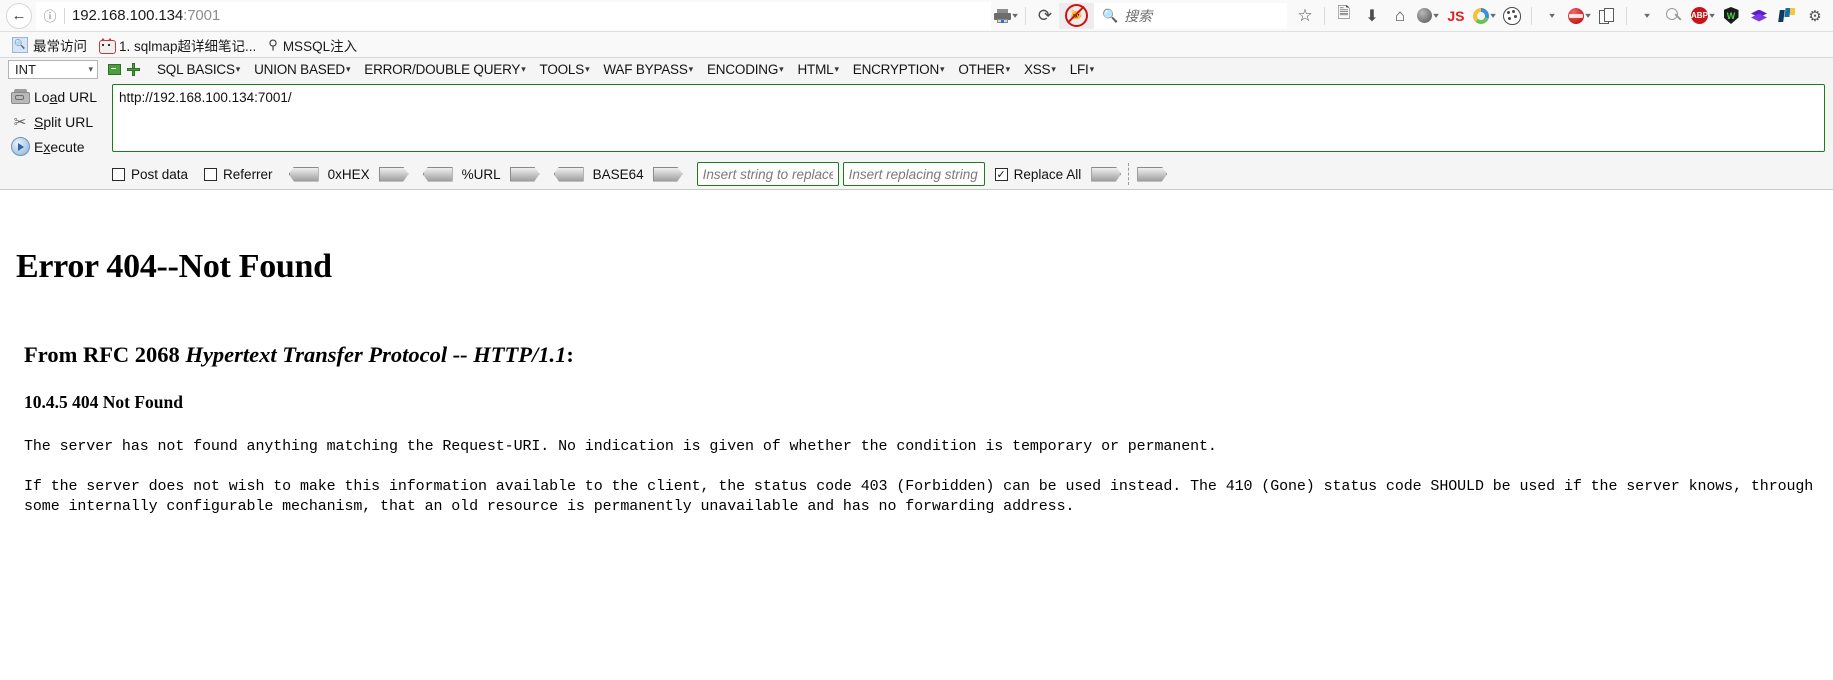 Image resolution: width=1833 pixels, height=680 pixels. What do you see at coordinates (1372, 16) in the screenshot?
I see `downloads-icon: ⬇` at bounding box center [1372, 16].